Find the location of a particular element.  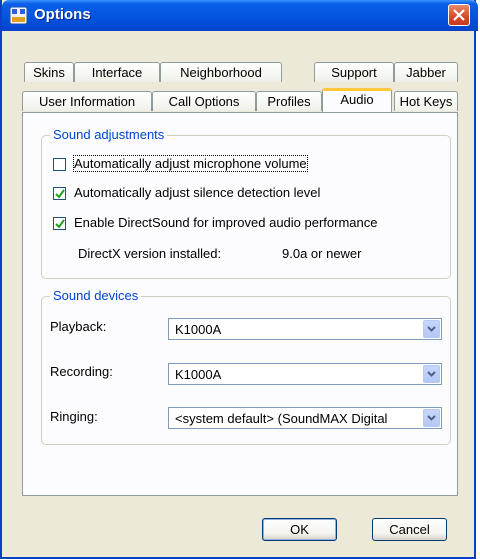

title-bar: Options is located at coordinates (240, 15).